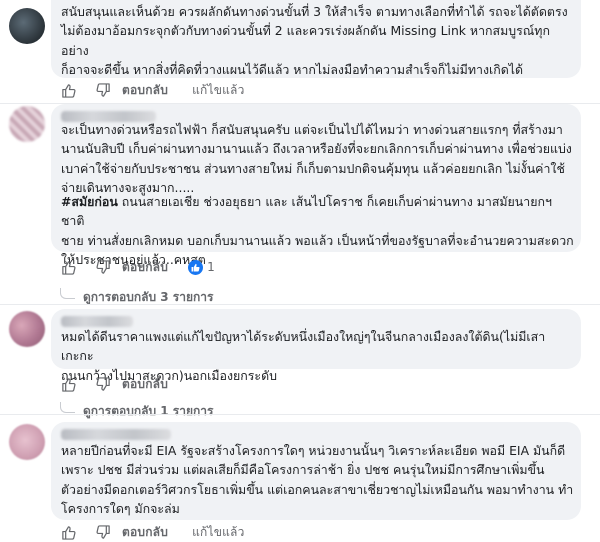  I want to click on reaction-count: 1, so click(211, 267).